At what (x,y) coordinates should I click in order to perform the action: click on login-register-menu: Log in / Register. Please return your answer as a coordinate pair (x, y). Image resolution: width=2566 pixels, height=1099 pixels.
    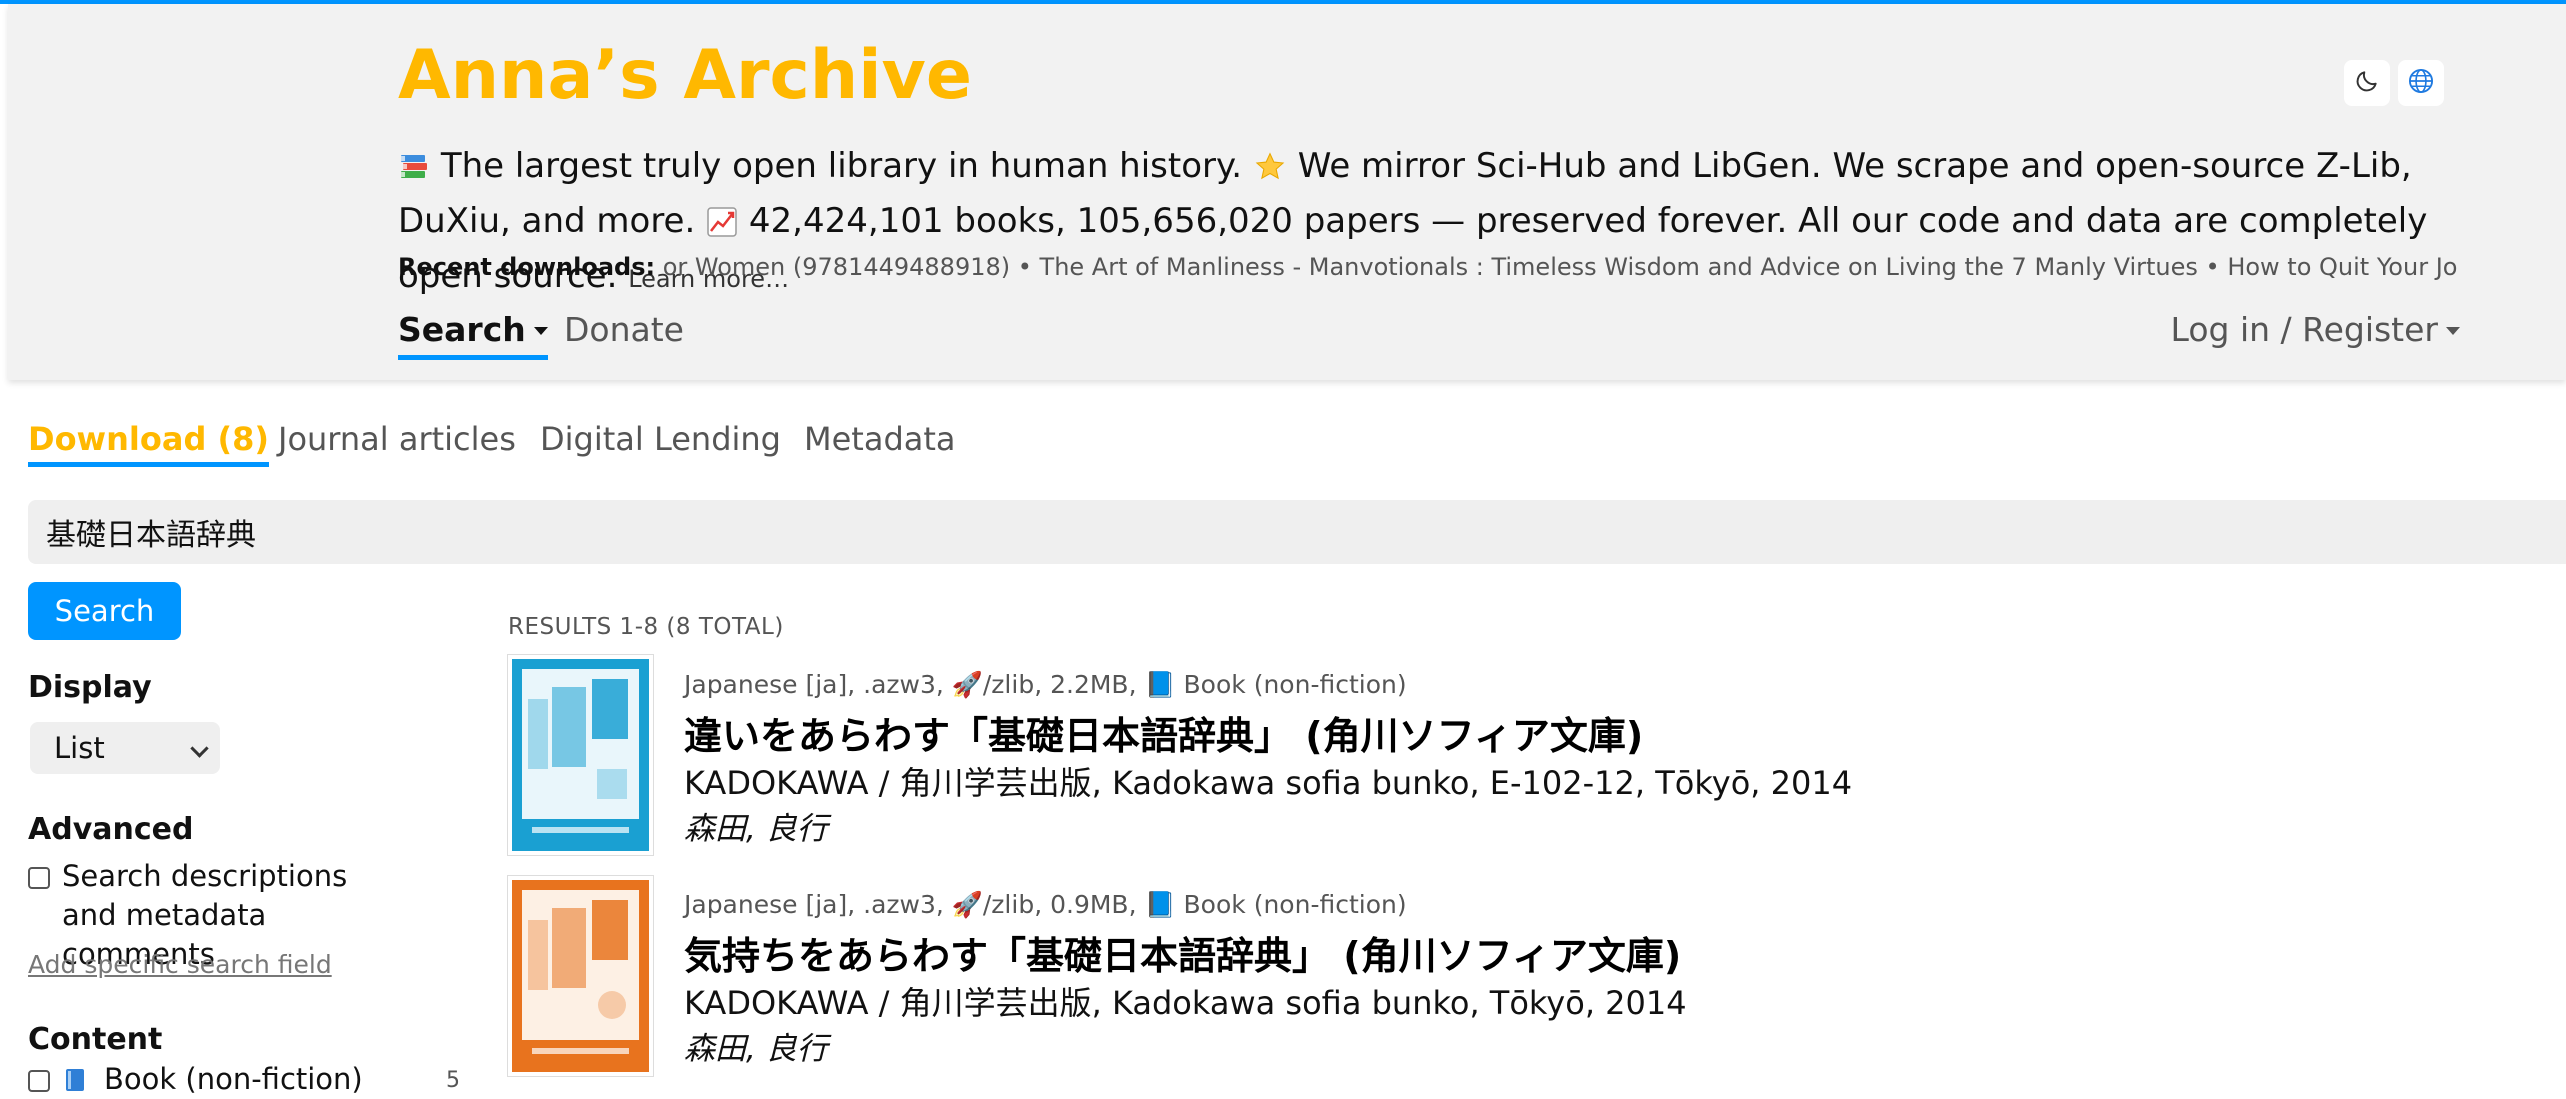
    Looking at the image, I should click on (2315, 329).